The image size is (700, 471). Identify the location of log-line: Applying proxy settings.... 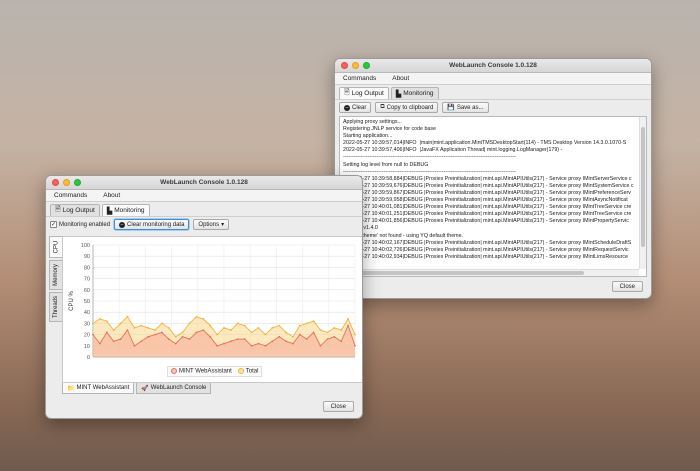
(372, 122).